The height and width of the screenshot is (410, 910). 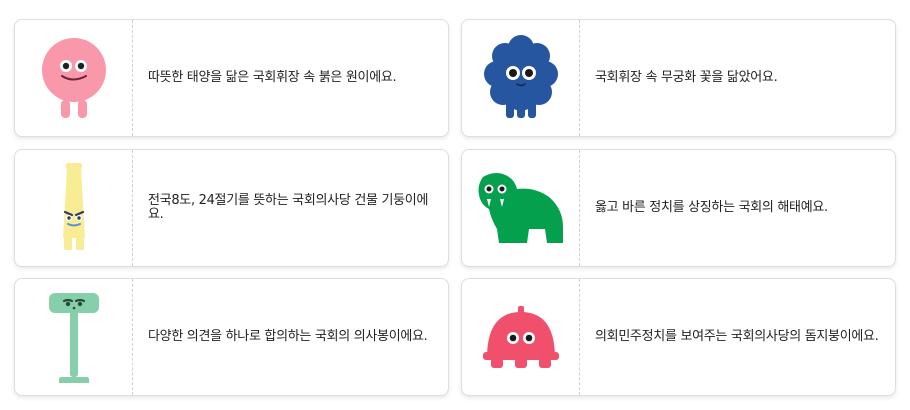 I want to click on character-card-mint-stick: 다양한 의견을 하나로 합의하는 국회의 의사봉이에요., so click(x=231, y=337).